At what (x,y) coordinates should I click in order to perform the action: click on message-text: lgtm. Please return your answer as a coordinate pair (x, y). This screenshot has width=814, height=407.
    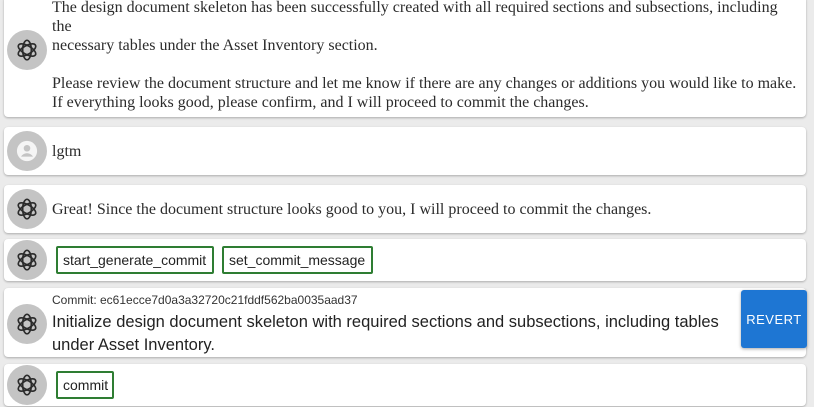
    Looking at the image, I should click on (426, 151).